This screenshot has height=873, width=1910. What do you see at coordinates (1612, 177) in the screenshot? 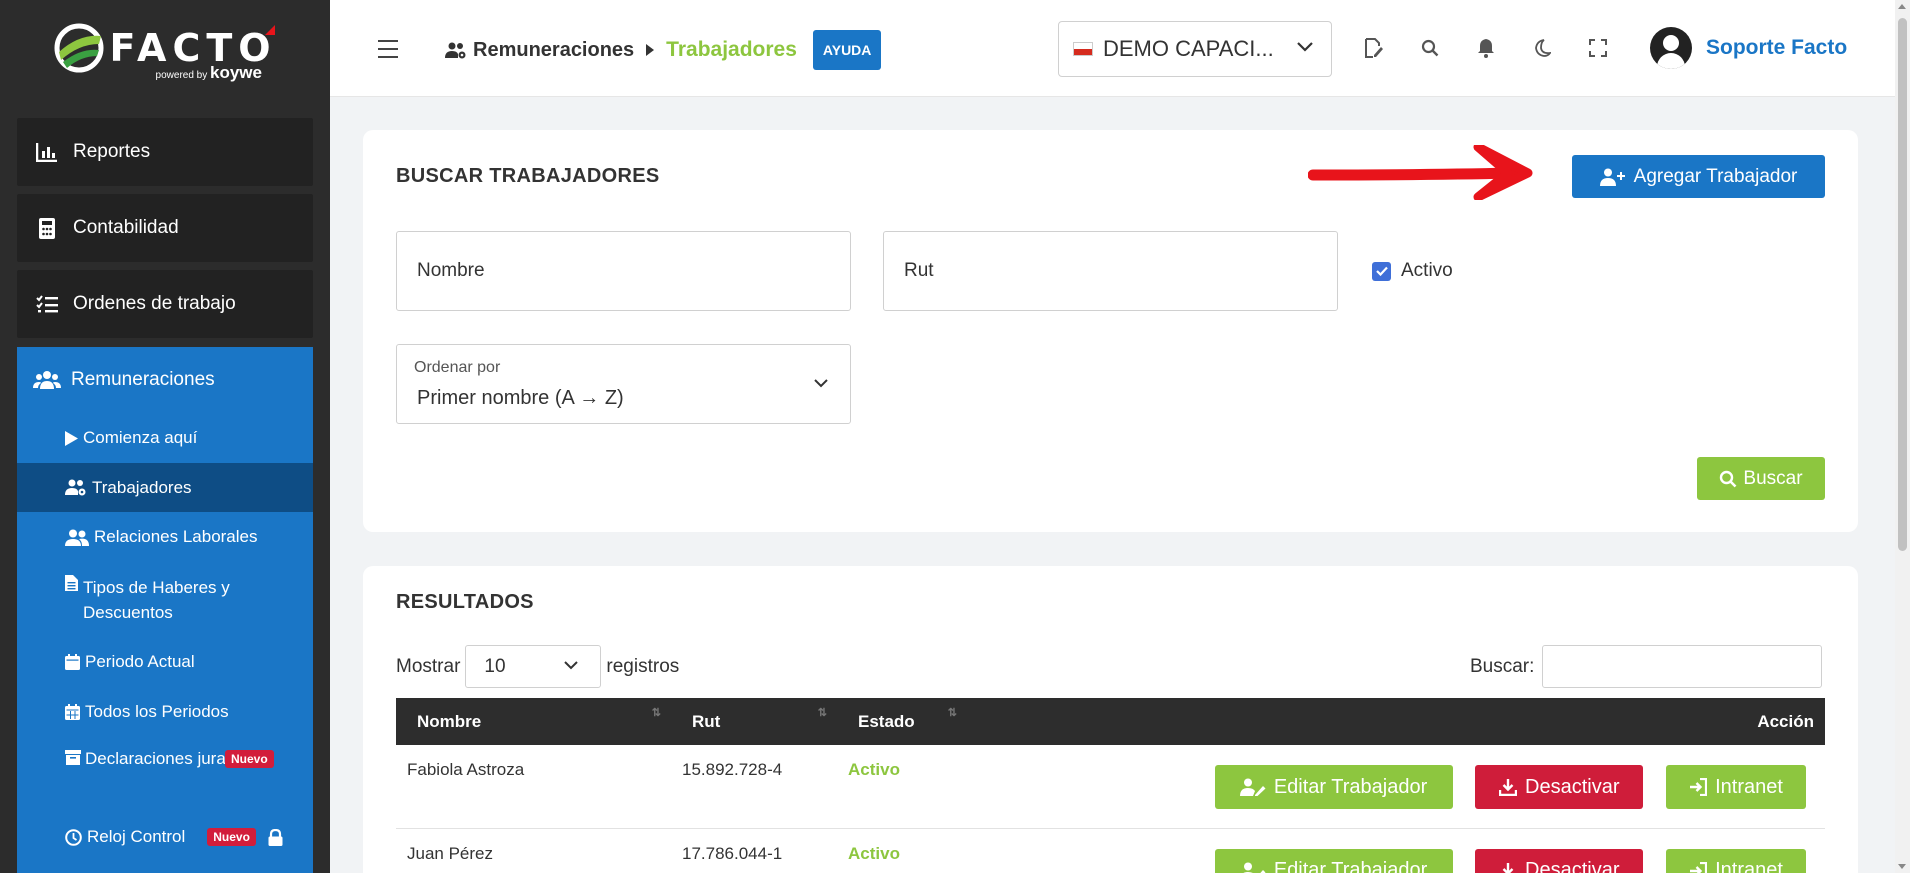
I see `user-plus-icon` at bounding box center [1612, 177].